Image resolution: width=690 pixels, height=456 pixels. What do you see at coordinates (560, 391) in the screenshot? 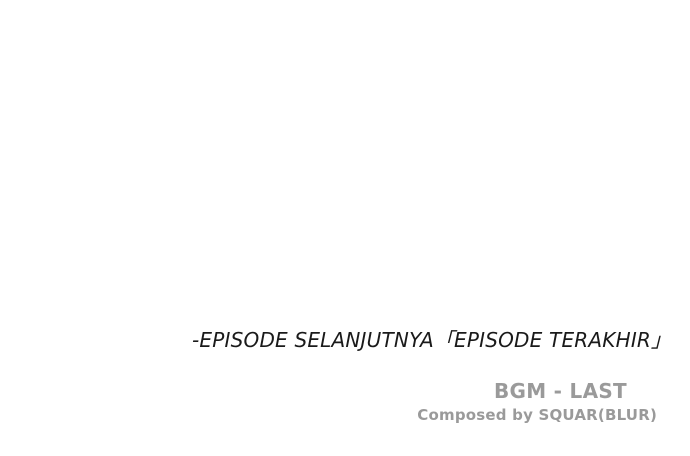
I see `bgm-title: BGM - LAST` at bounding box center [560, 391].